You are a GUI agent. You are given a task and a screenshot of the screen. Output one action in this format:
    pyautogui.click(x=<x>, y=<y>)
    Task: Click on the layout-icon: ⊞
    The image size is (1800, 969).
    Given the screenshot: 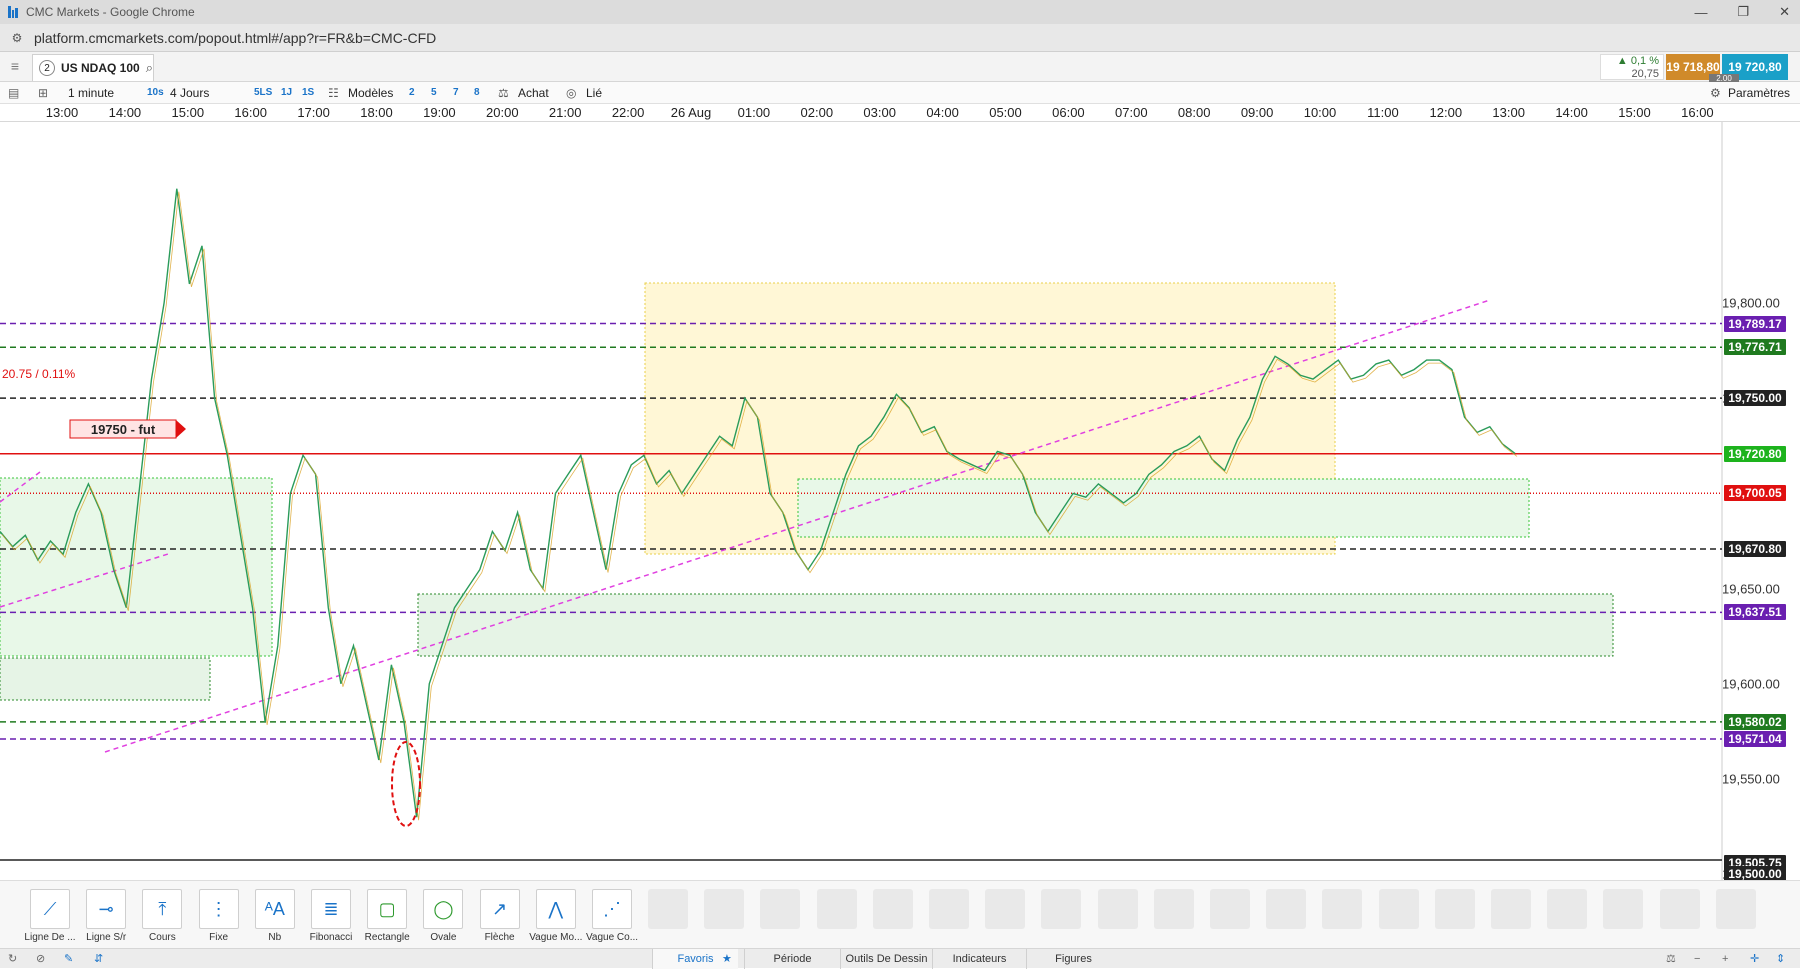 What is the action you would take?
    pyautogui.click(x=43, y=93)
    